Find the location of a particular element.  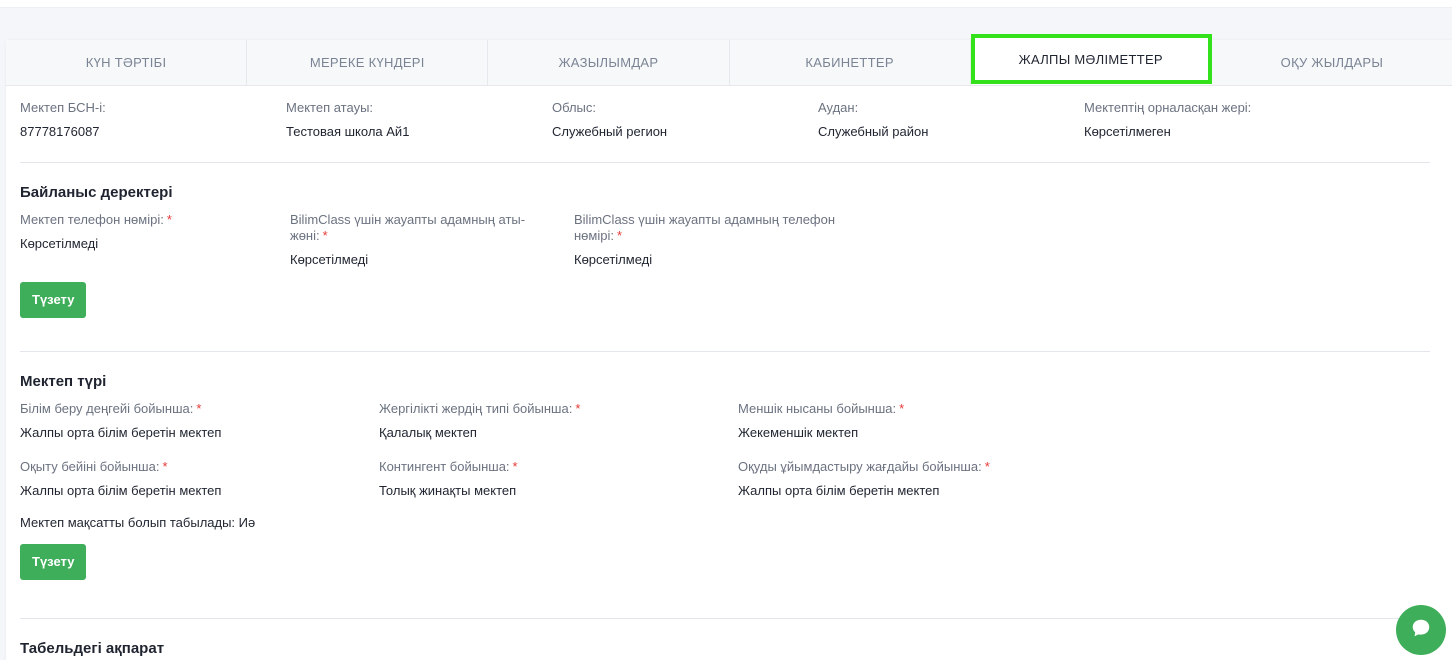

section-title: Мектеп түрі is located at coordinates (63, 381).